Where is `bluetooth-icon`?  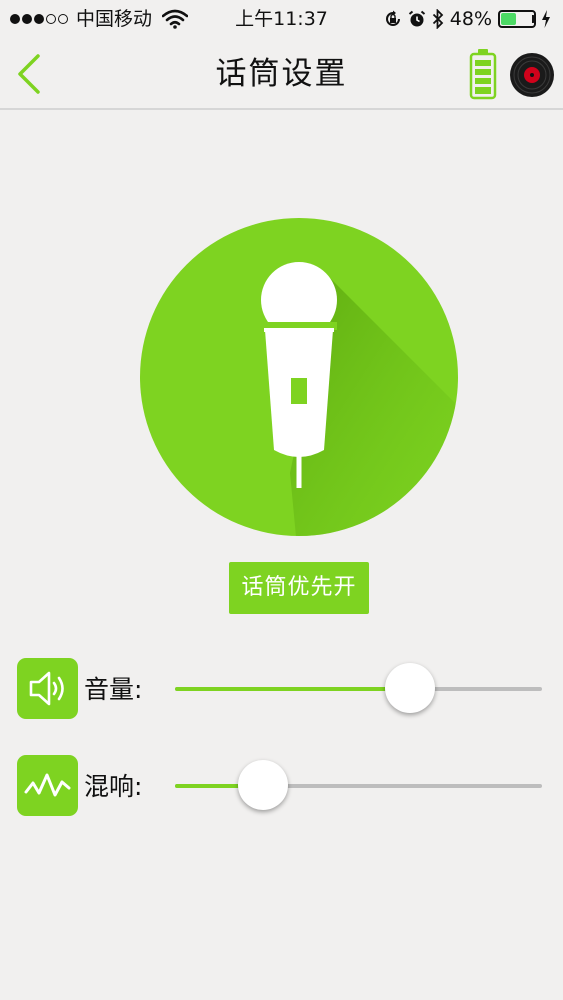
bluetooth-icon is located at coordinates (438, 19).